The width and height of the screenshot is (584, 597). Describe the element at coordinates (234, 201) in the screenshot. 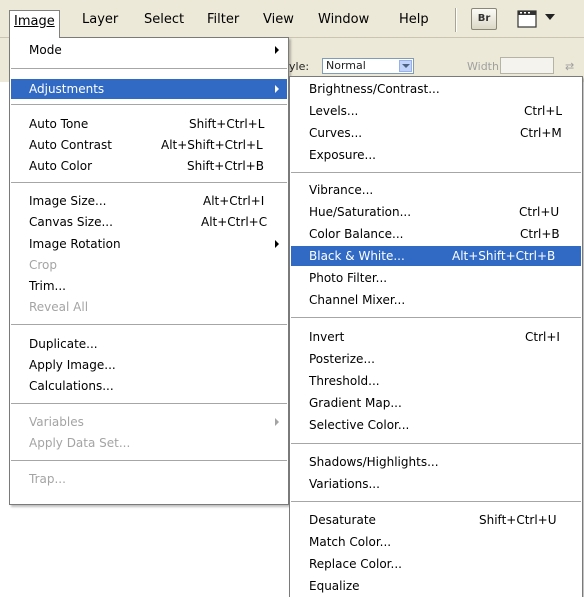

I see `menu-item-shortcut: Alt+Ctrl+I` at that location.